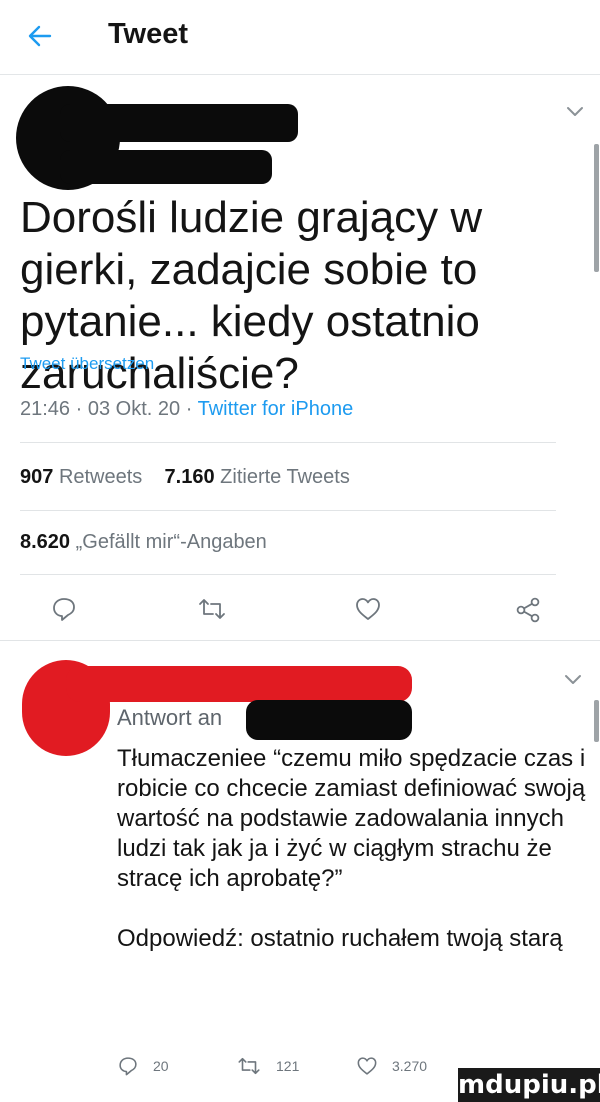 The width and height of the screenshot is (600, 1102). Describe the element at coordinates (410, 1066) in the screenshot. I see `reply-likes-count: 3.270` at that location.